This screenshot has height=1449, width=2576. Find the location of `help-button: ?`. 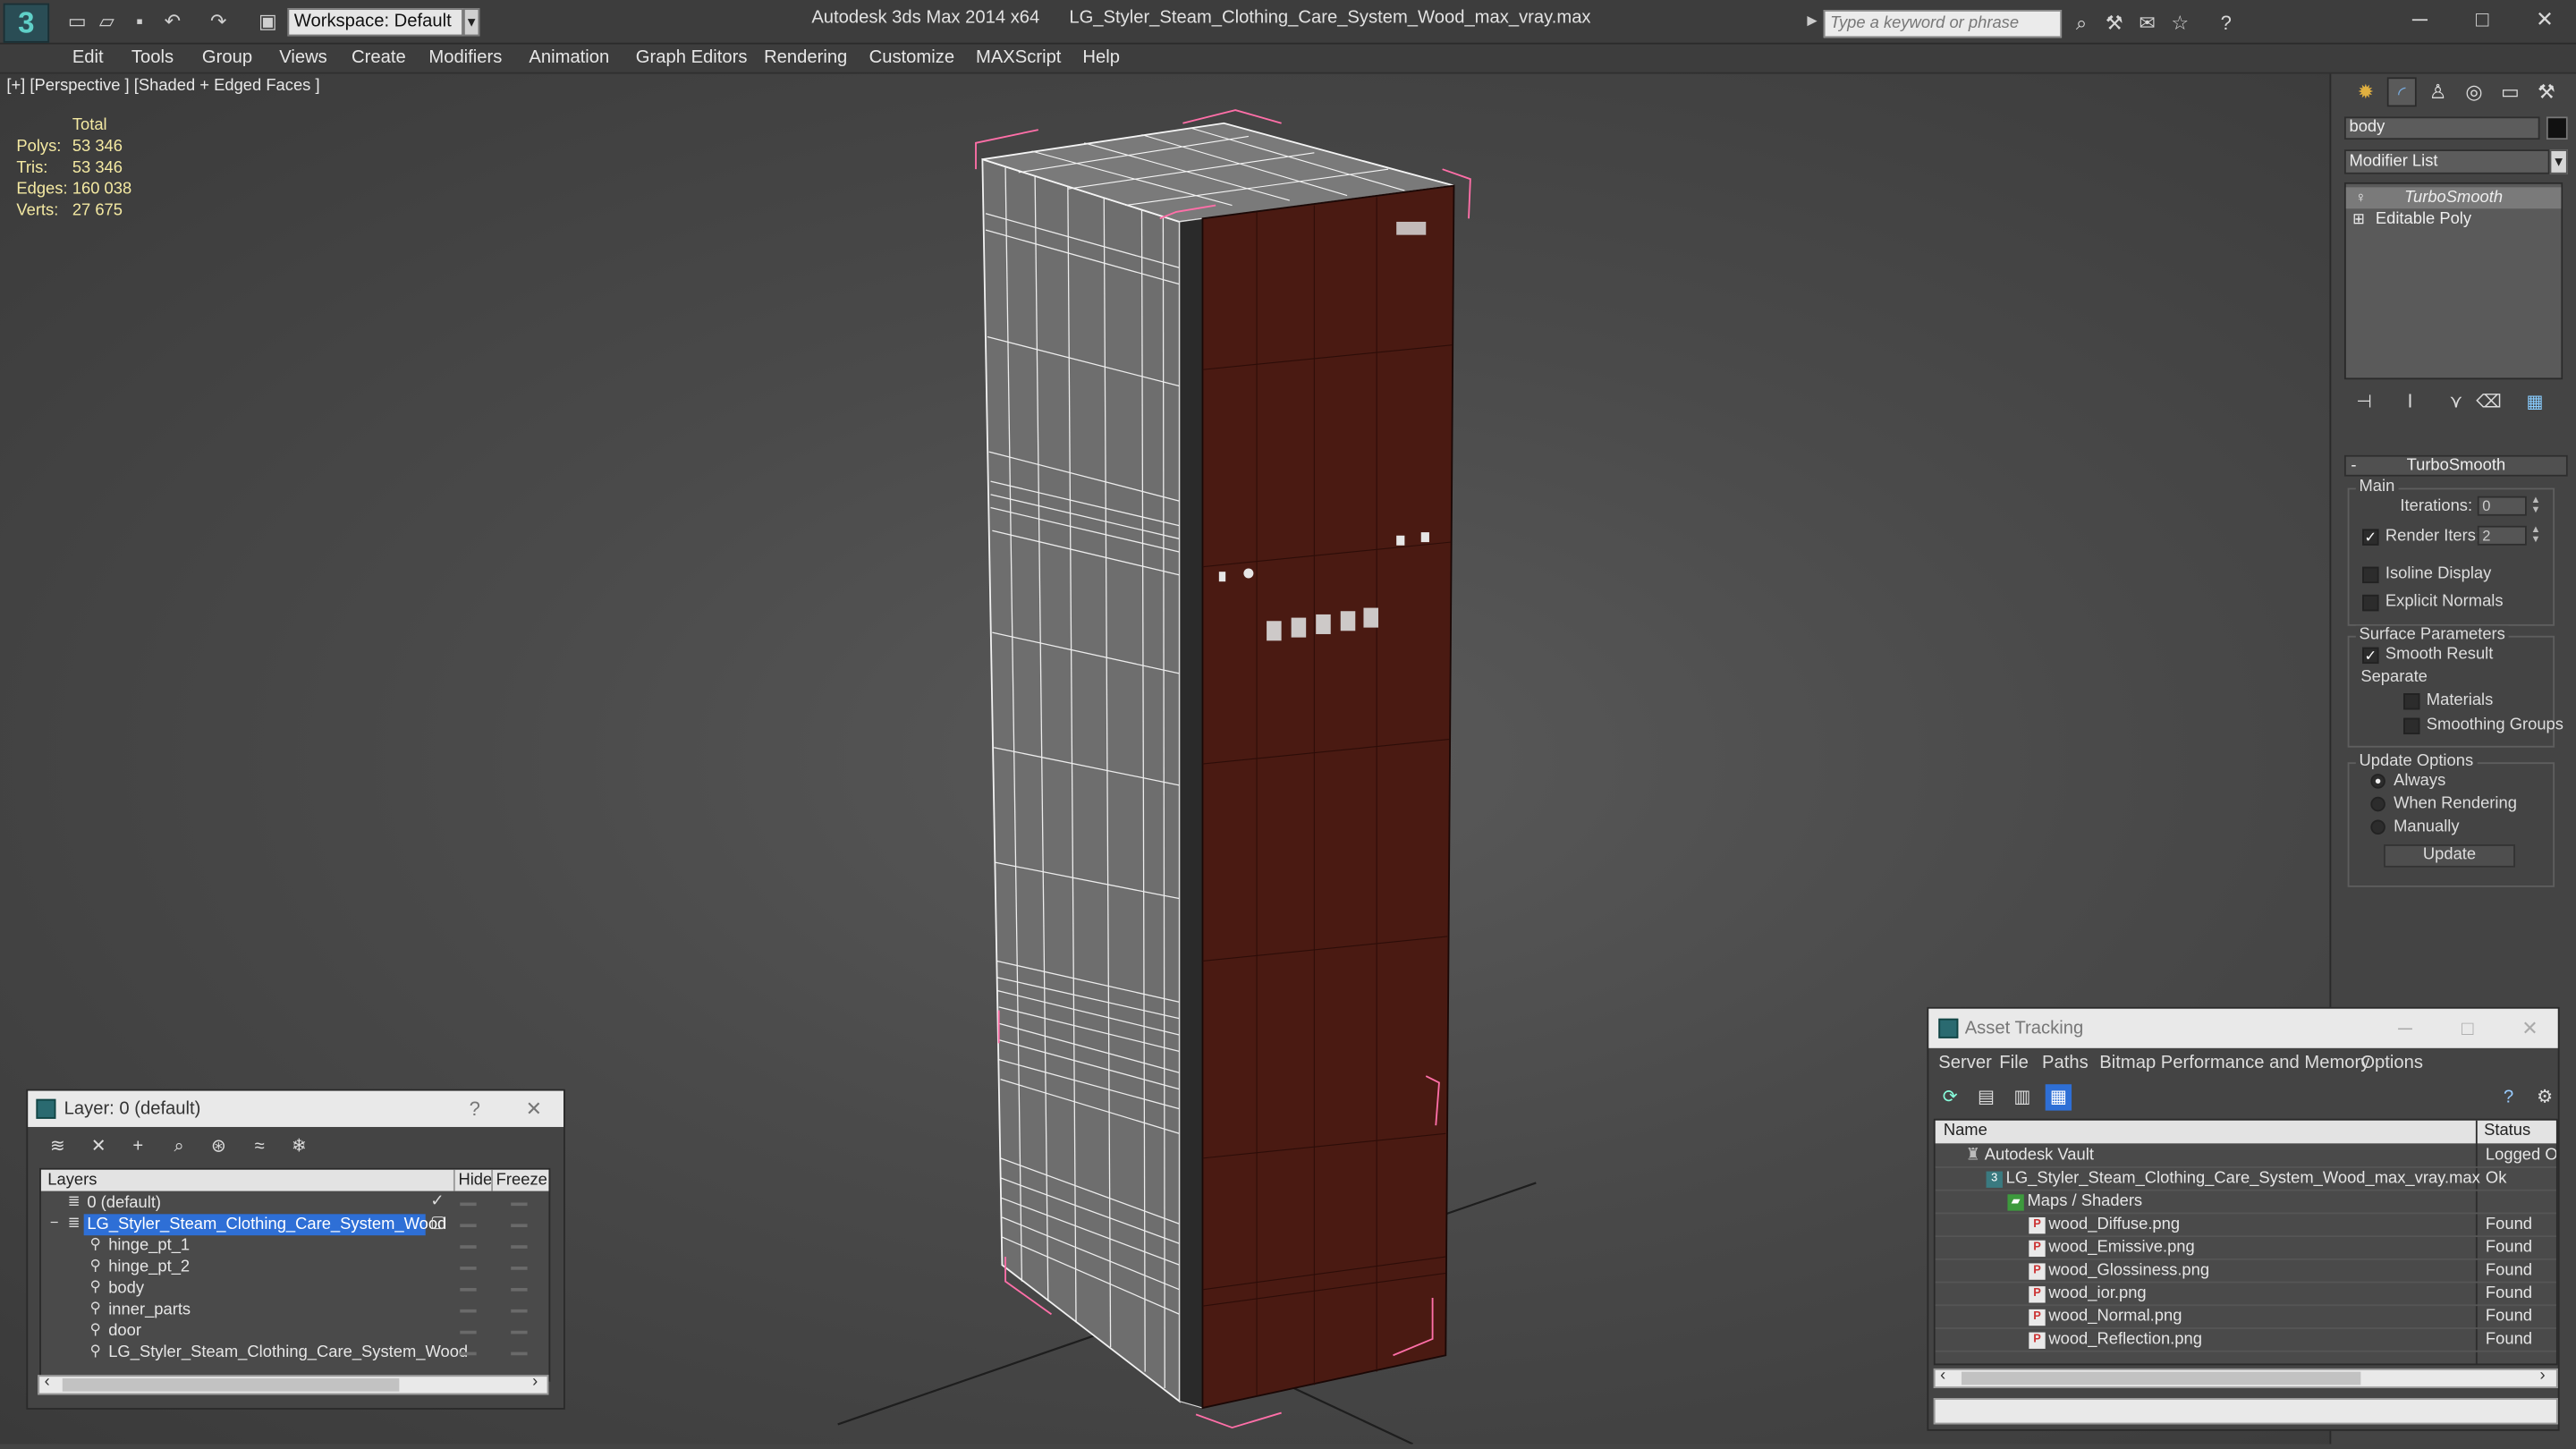

help-button: ? is located at coordinates (474, 1109).